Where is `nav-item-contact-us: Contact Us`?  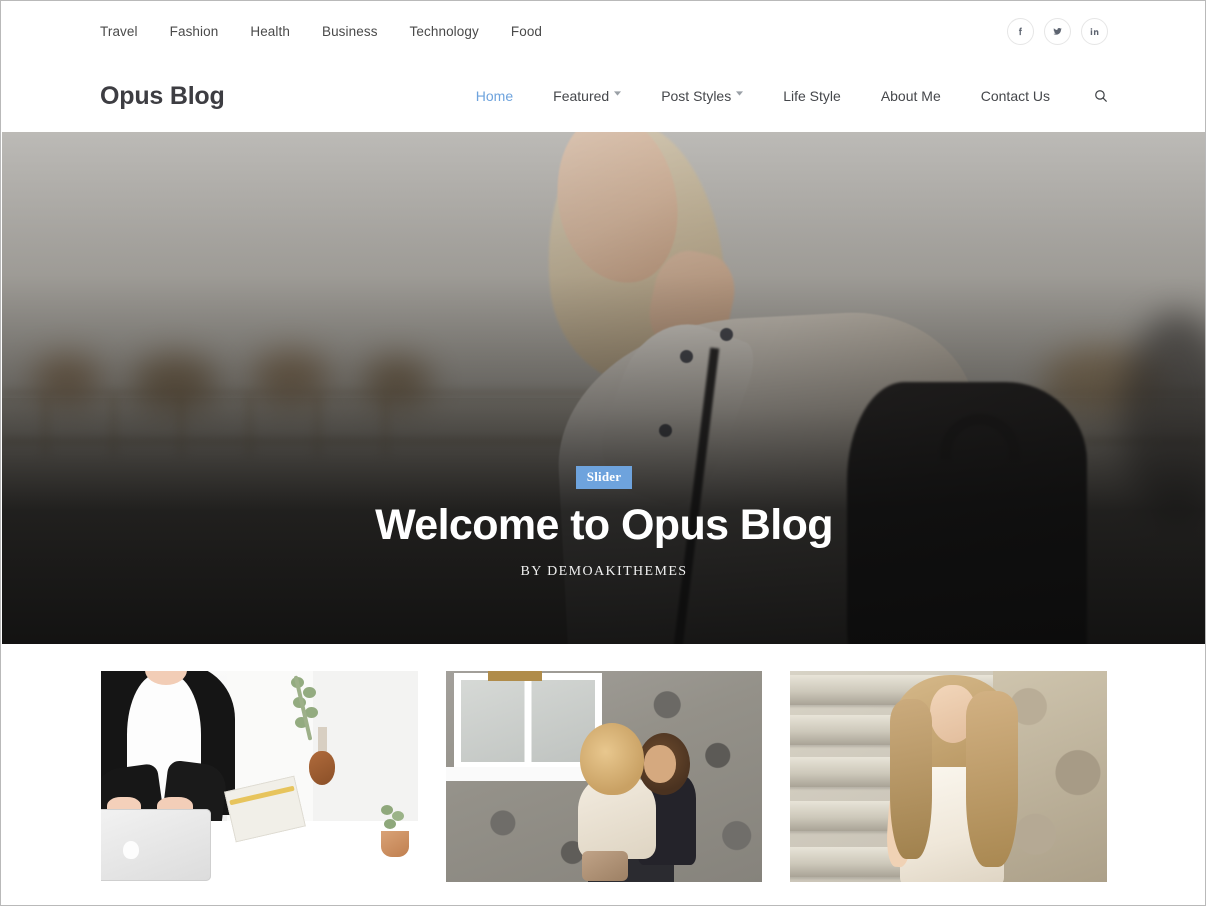 nav-item-contact-us: Contact Us is located at coordinates (1015, 96).